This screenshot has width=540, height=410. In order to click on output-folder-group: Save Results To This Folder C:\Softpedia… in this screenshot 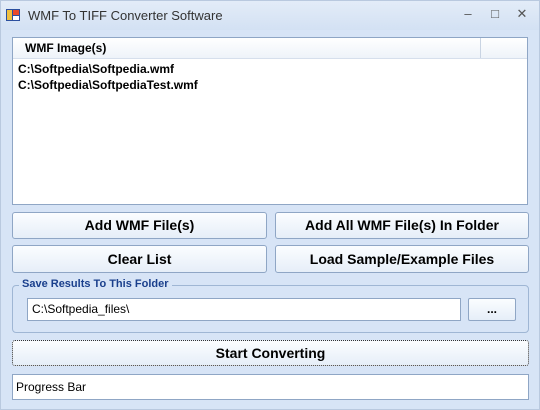, I will do `click(270, 305)`.